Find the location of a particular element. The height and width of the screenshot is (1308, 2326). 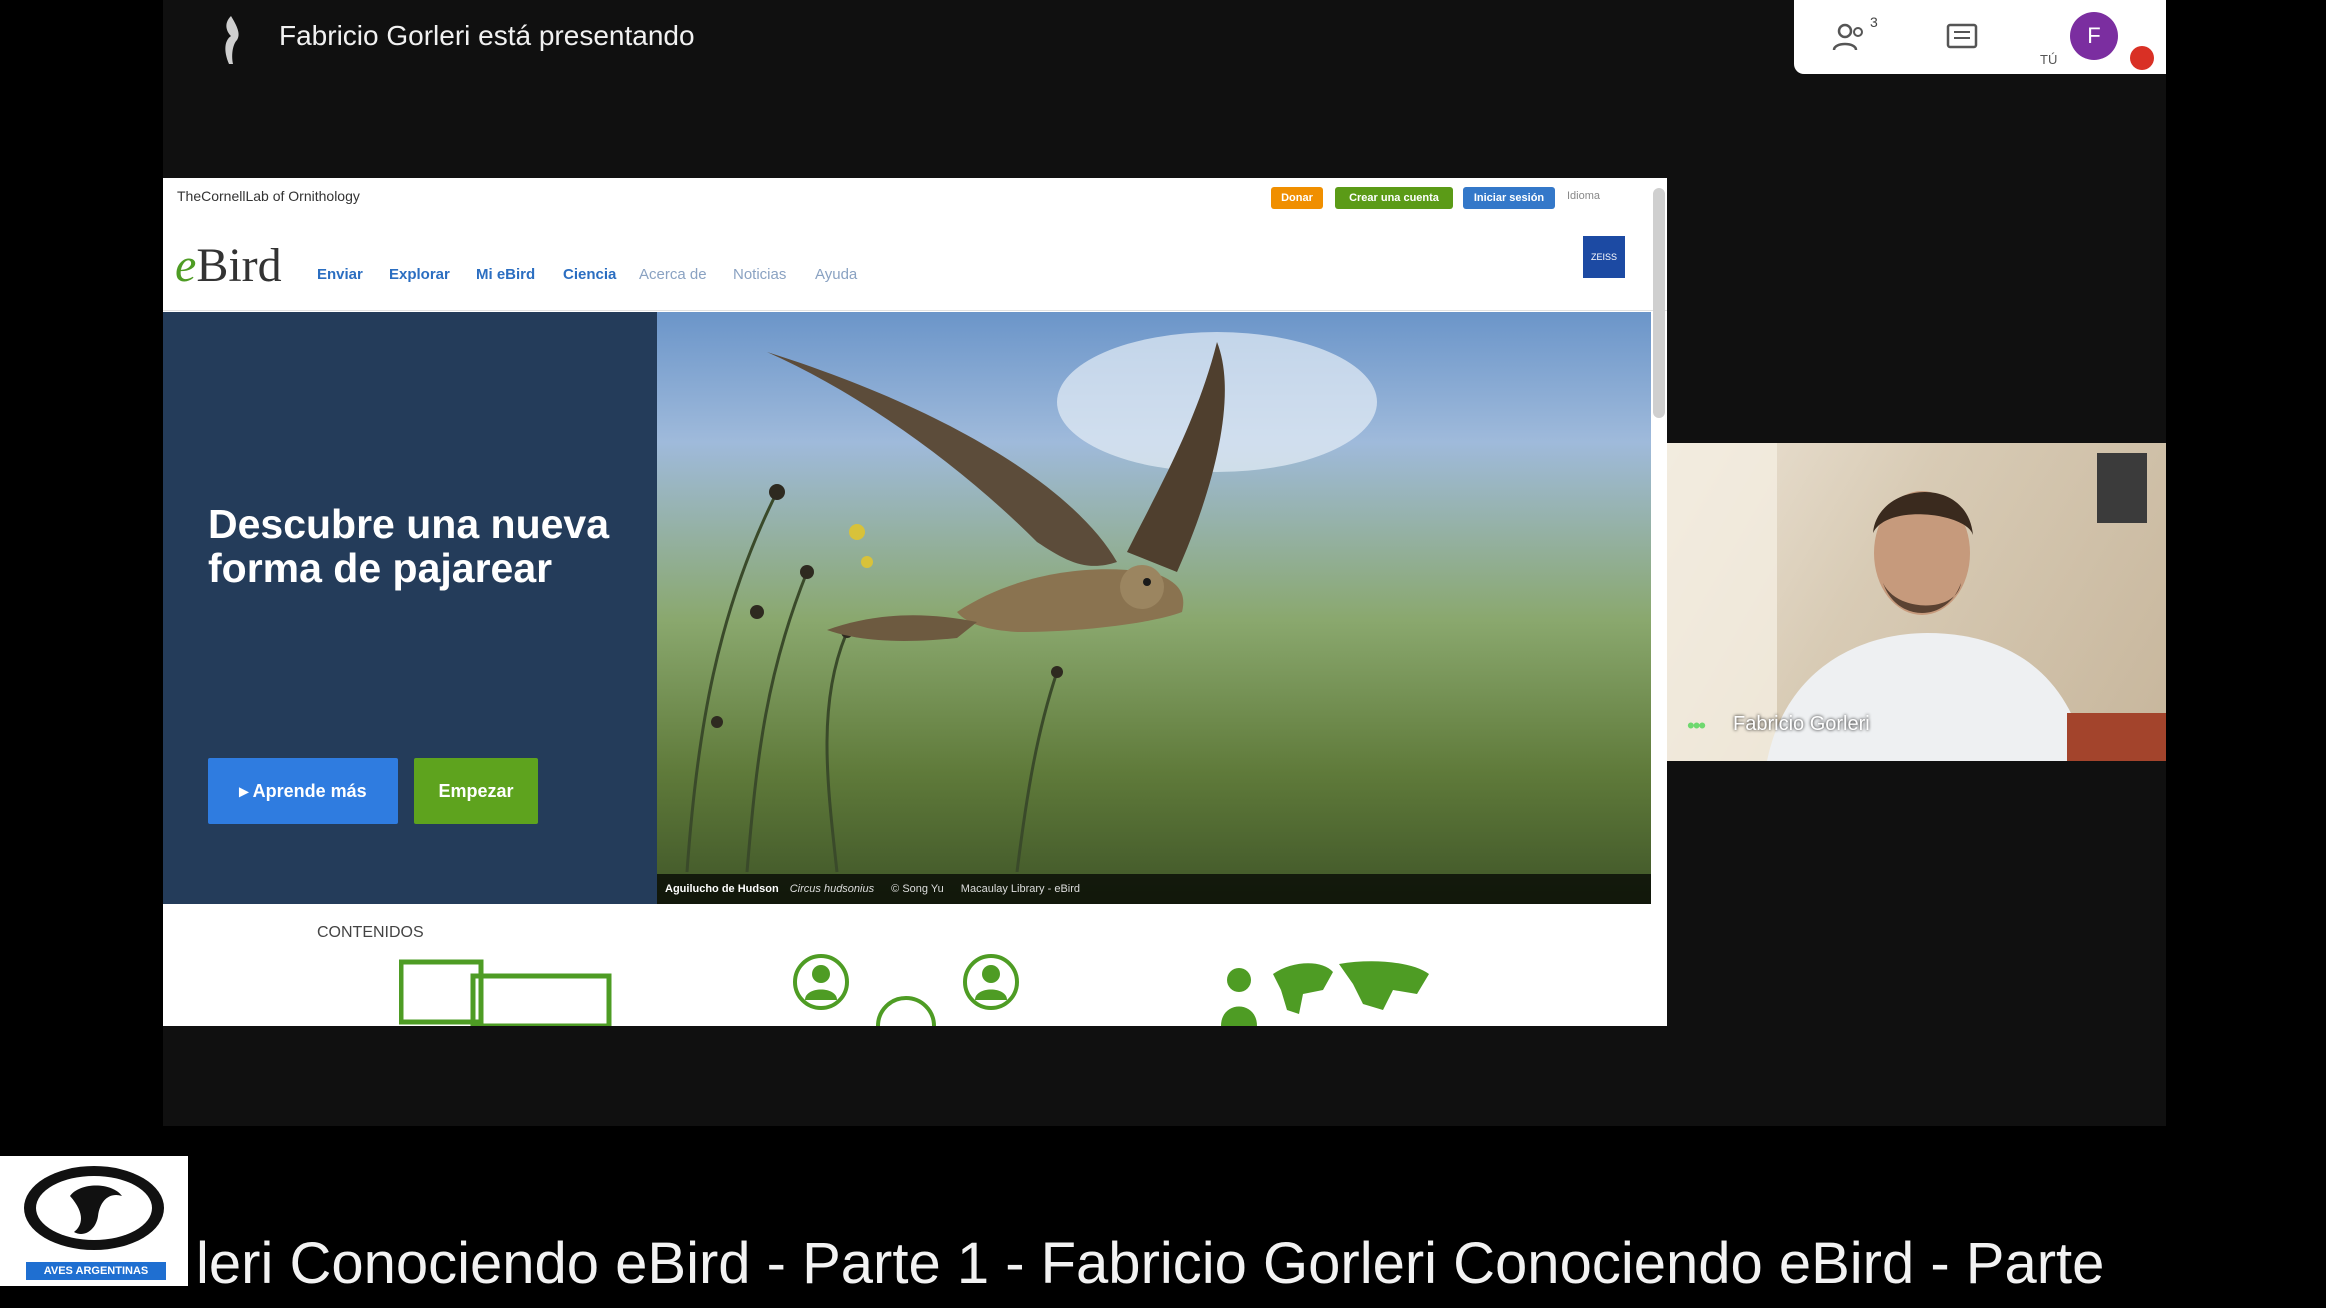

create-account-button: Crear una cuenta is located at coordinates (1394, 198).